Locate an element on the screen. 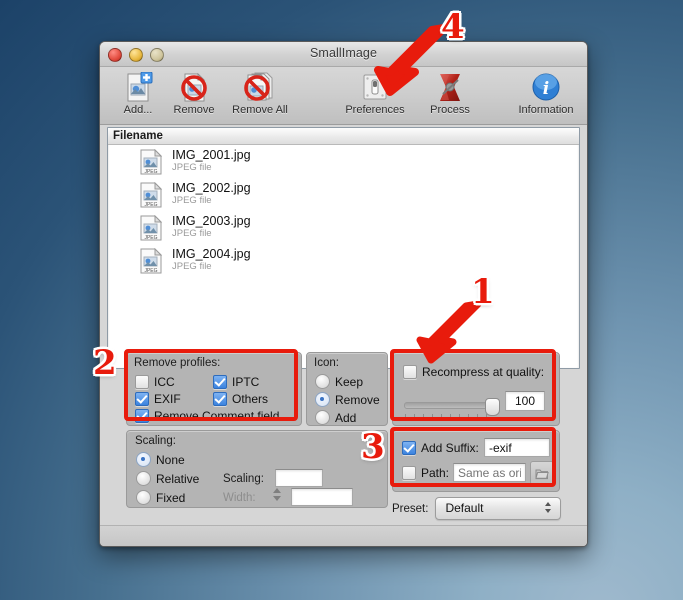  toolbar-label: Remove All is located at coordinates (260, 110).